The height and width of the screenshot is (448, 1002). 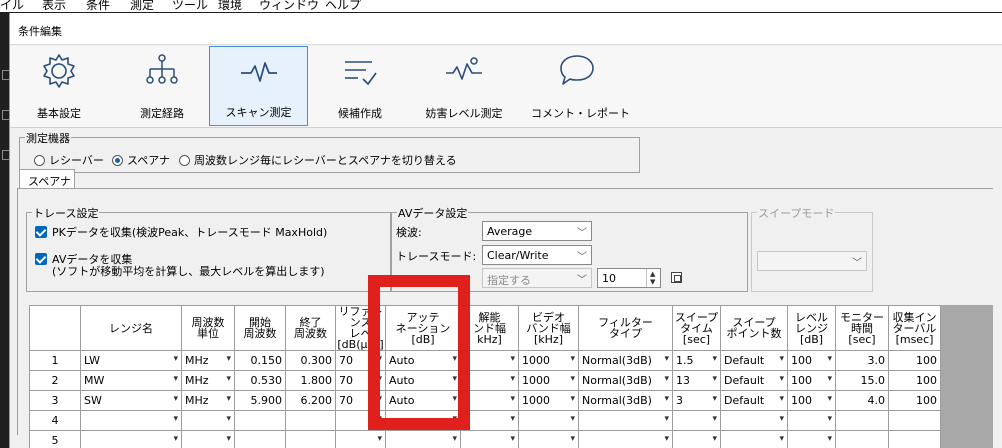 What do you see at coordinates (696, 328) in the screenshot?
I see `column-header: スイープ タイム [sec]` at bounding box center [696, 328].